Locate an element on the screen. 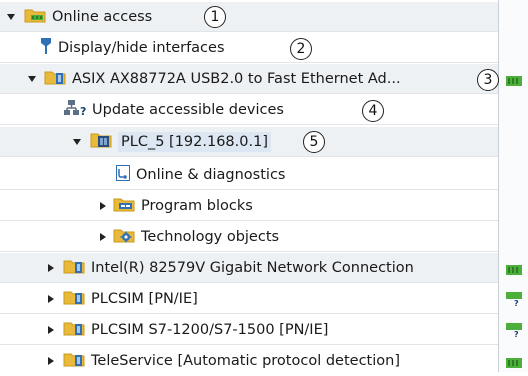 Image resolution: width=528 pixels, height=376 pixels. tree-item-online-diagnostics: Online & diagnostics is located at coordinates (249, 175).